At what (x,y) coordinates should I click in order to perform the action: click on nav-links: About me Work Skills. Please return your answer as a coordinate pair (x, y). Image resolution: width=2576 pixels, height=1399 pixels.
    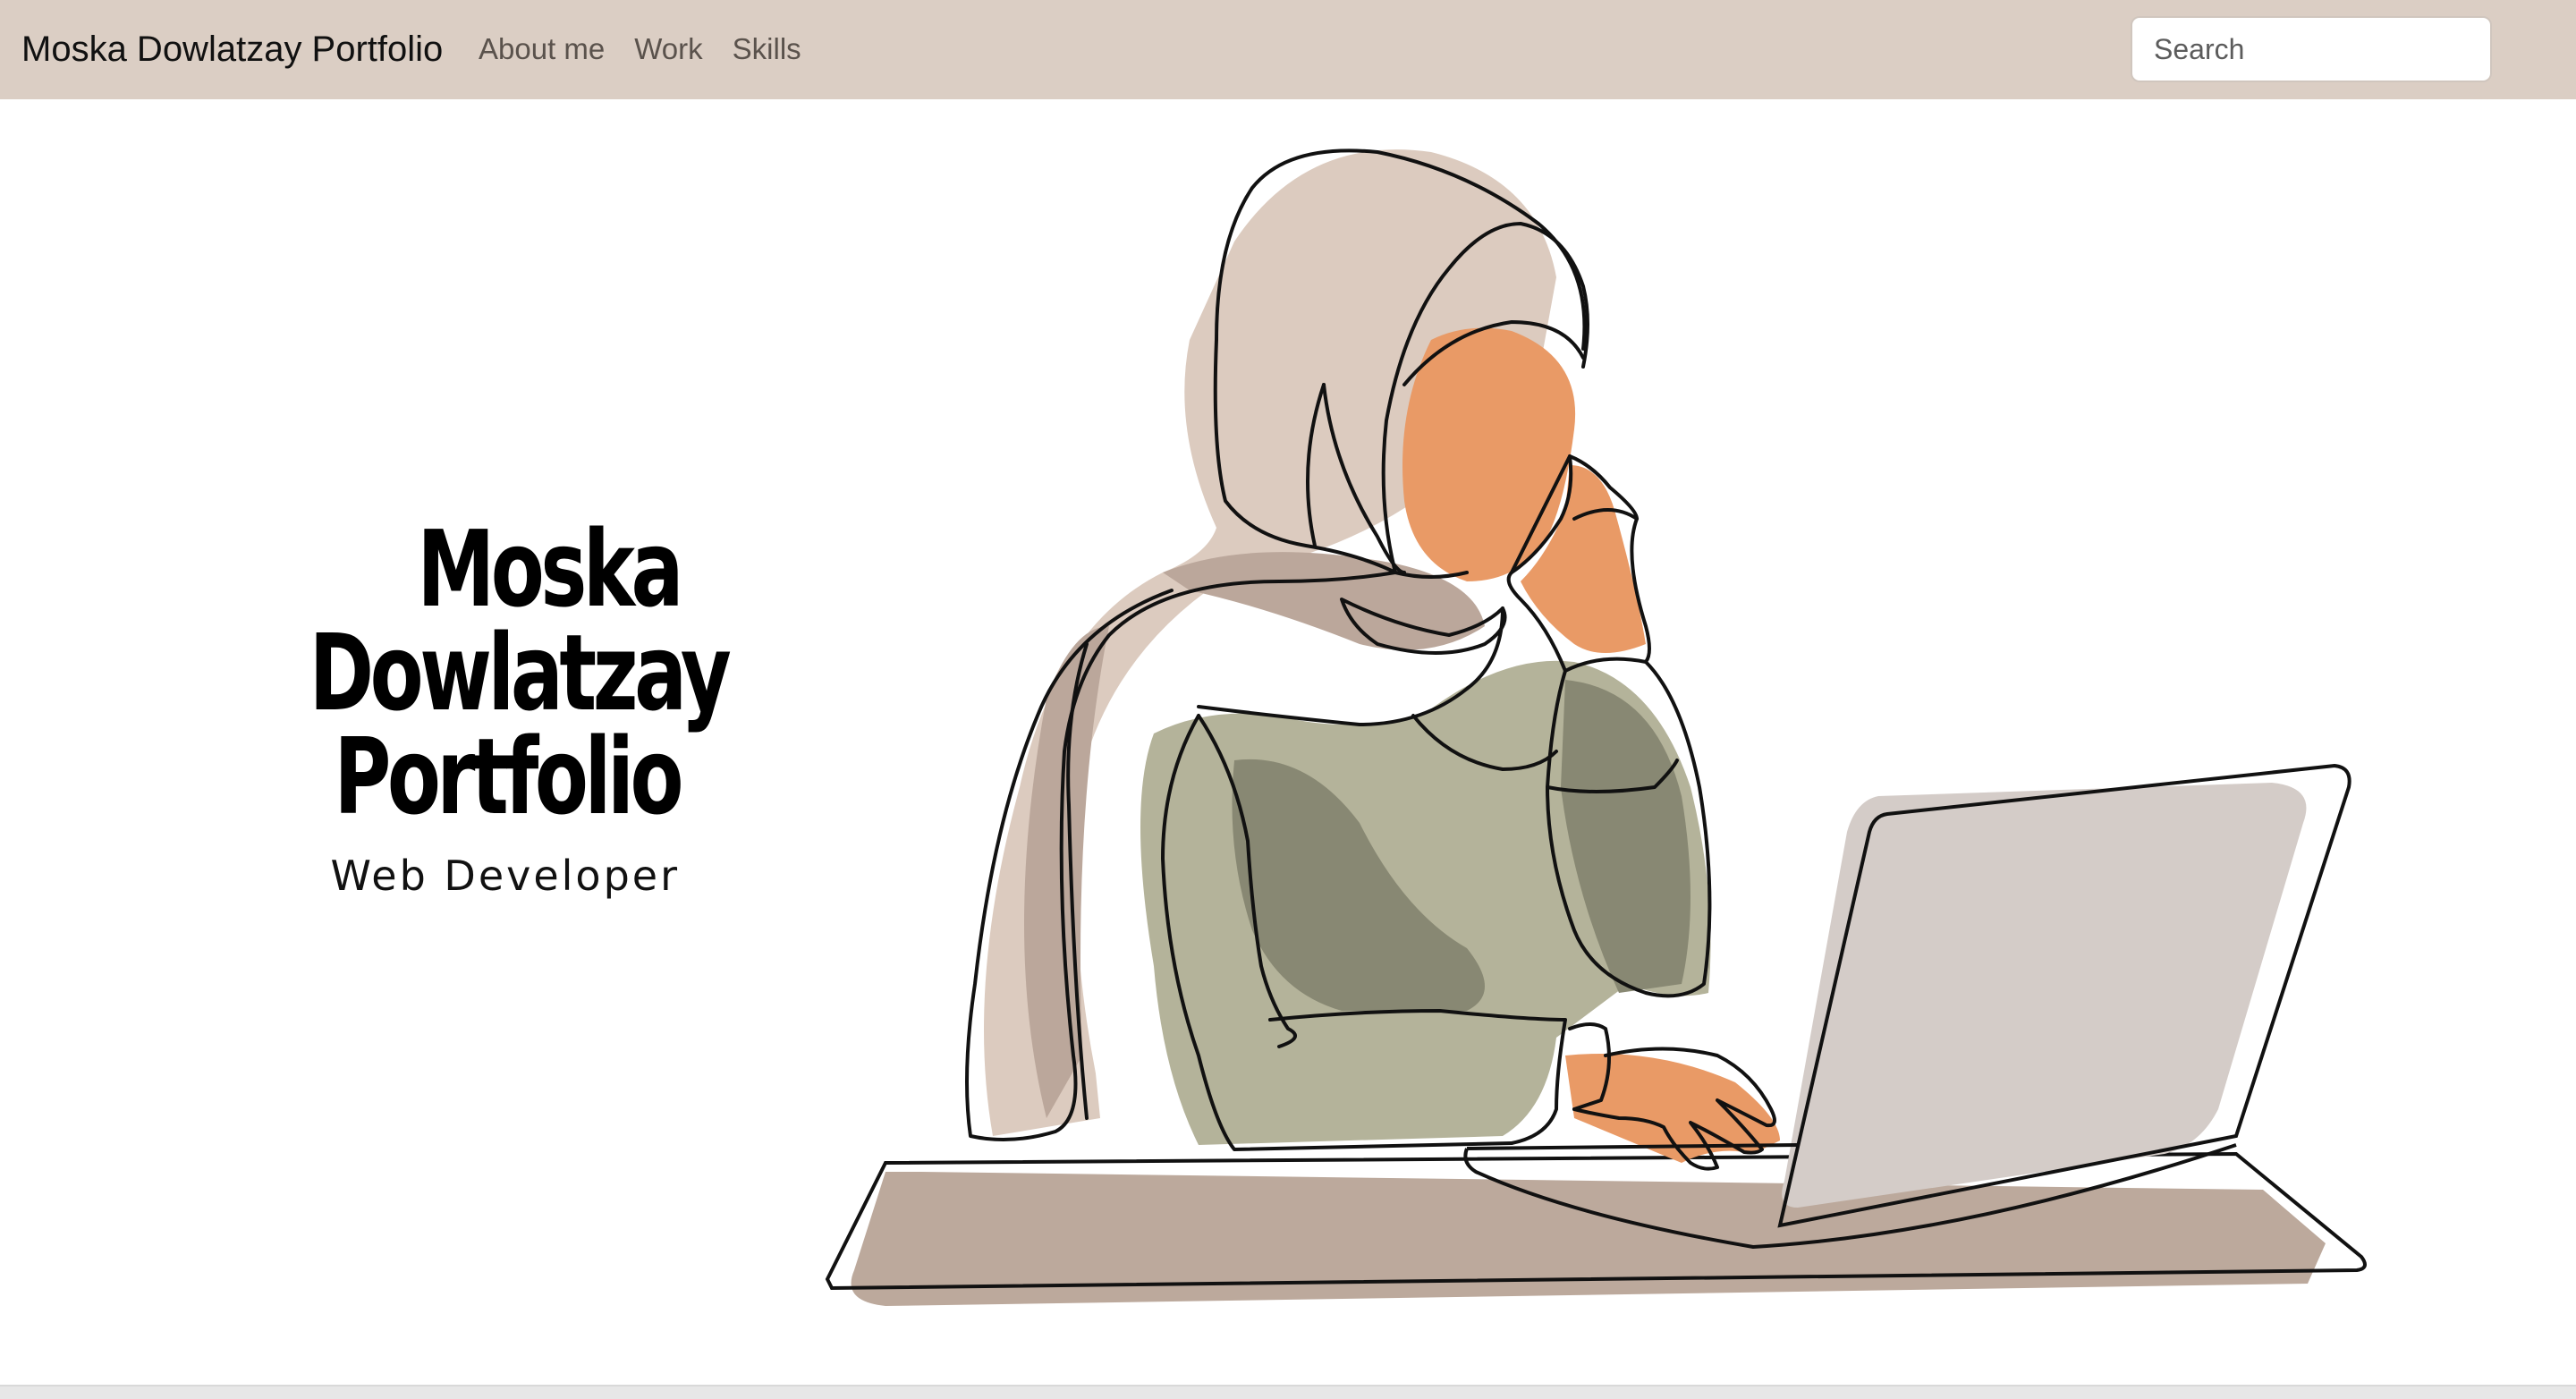
    Looking at the image, I should click on (655, 49).